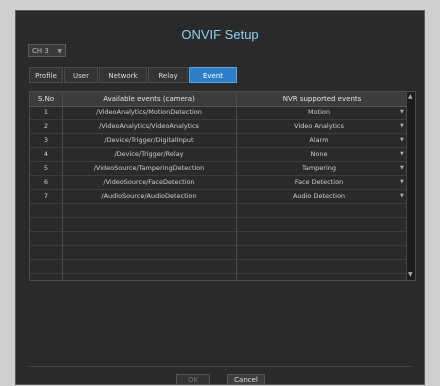 The height and width of the screenshot is (386, 440). I want to click on header-sno: S.No, so click(46, 99).